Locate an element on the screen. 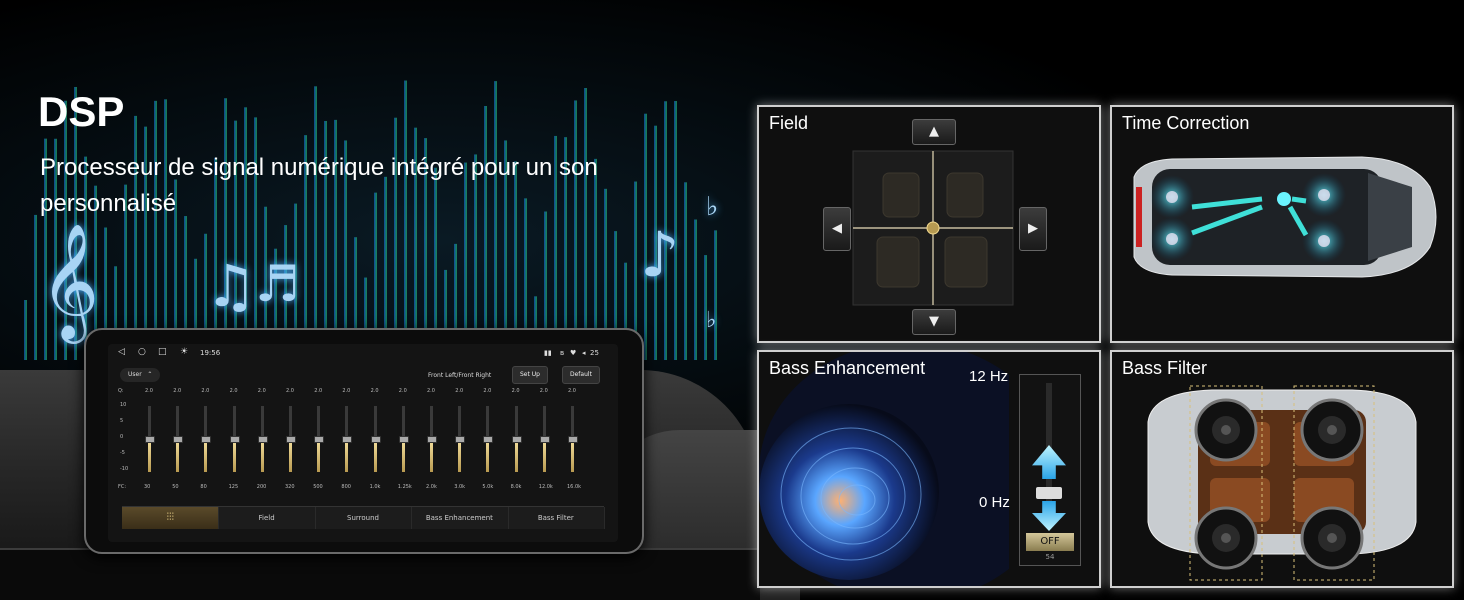 The width and height of the screenshot is (1464, 600). treble-clef-icon: 𝄞 is located at coordinates (70, 280).